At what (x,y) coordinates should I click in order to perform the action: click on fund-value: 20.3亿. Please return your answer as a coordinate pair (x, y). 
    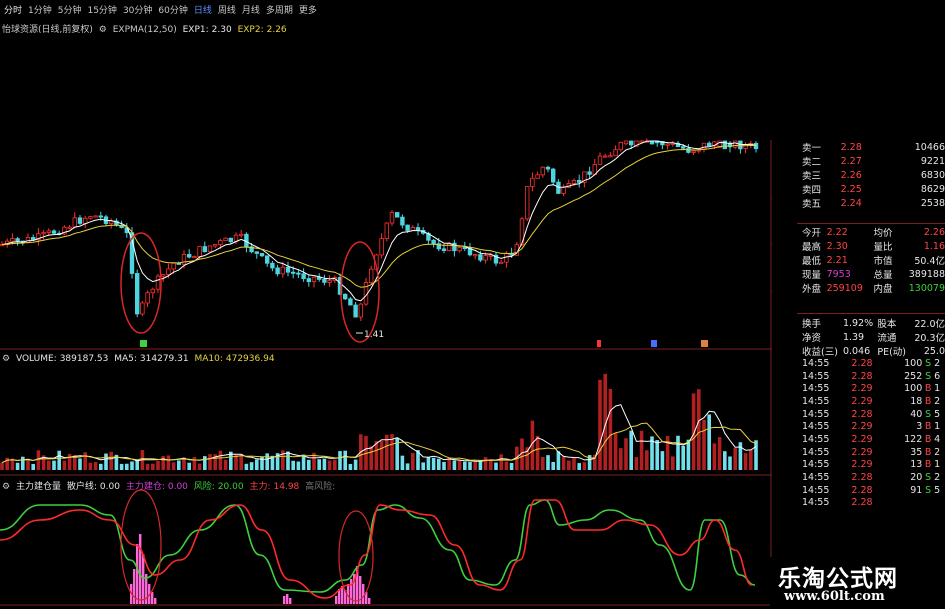
    Looking at the image, I should click on (929, 338).